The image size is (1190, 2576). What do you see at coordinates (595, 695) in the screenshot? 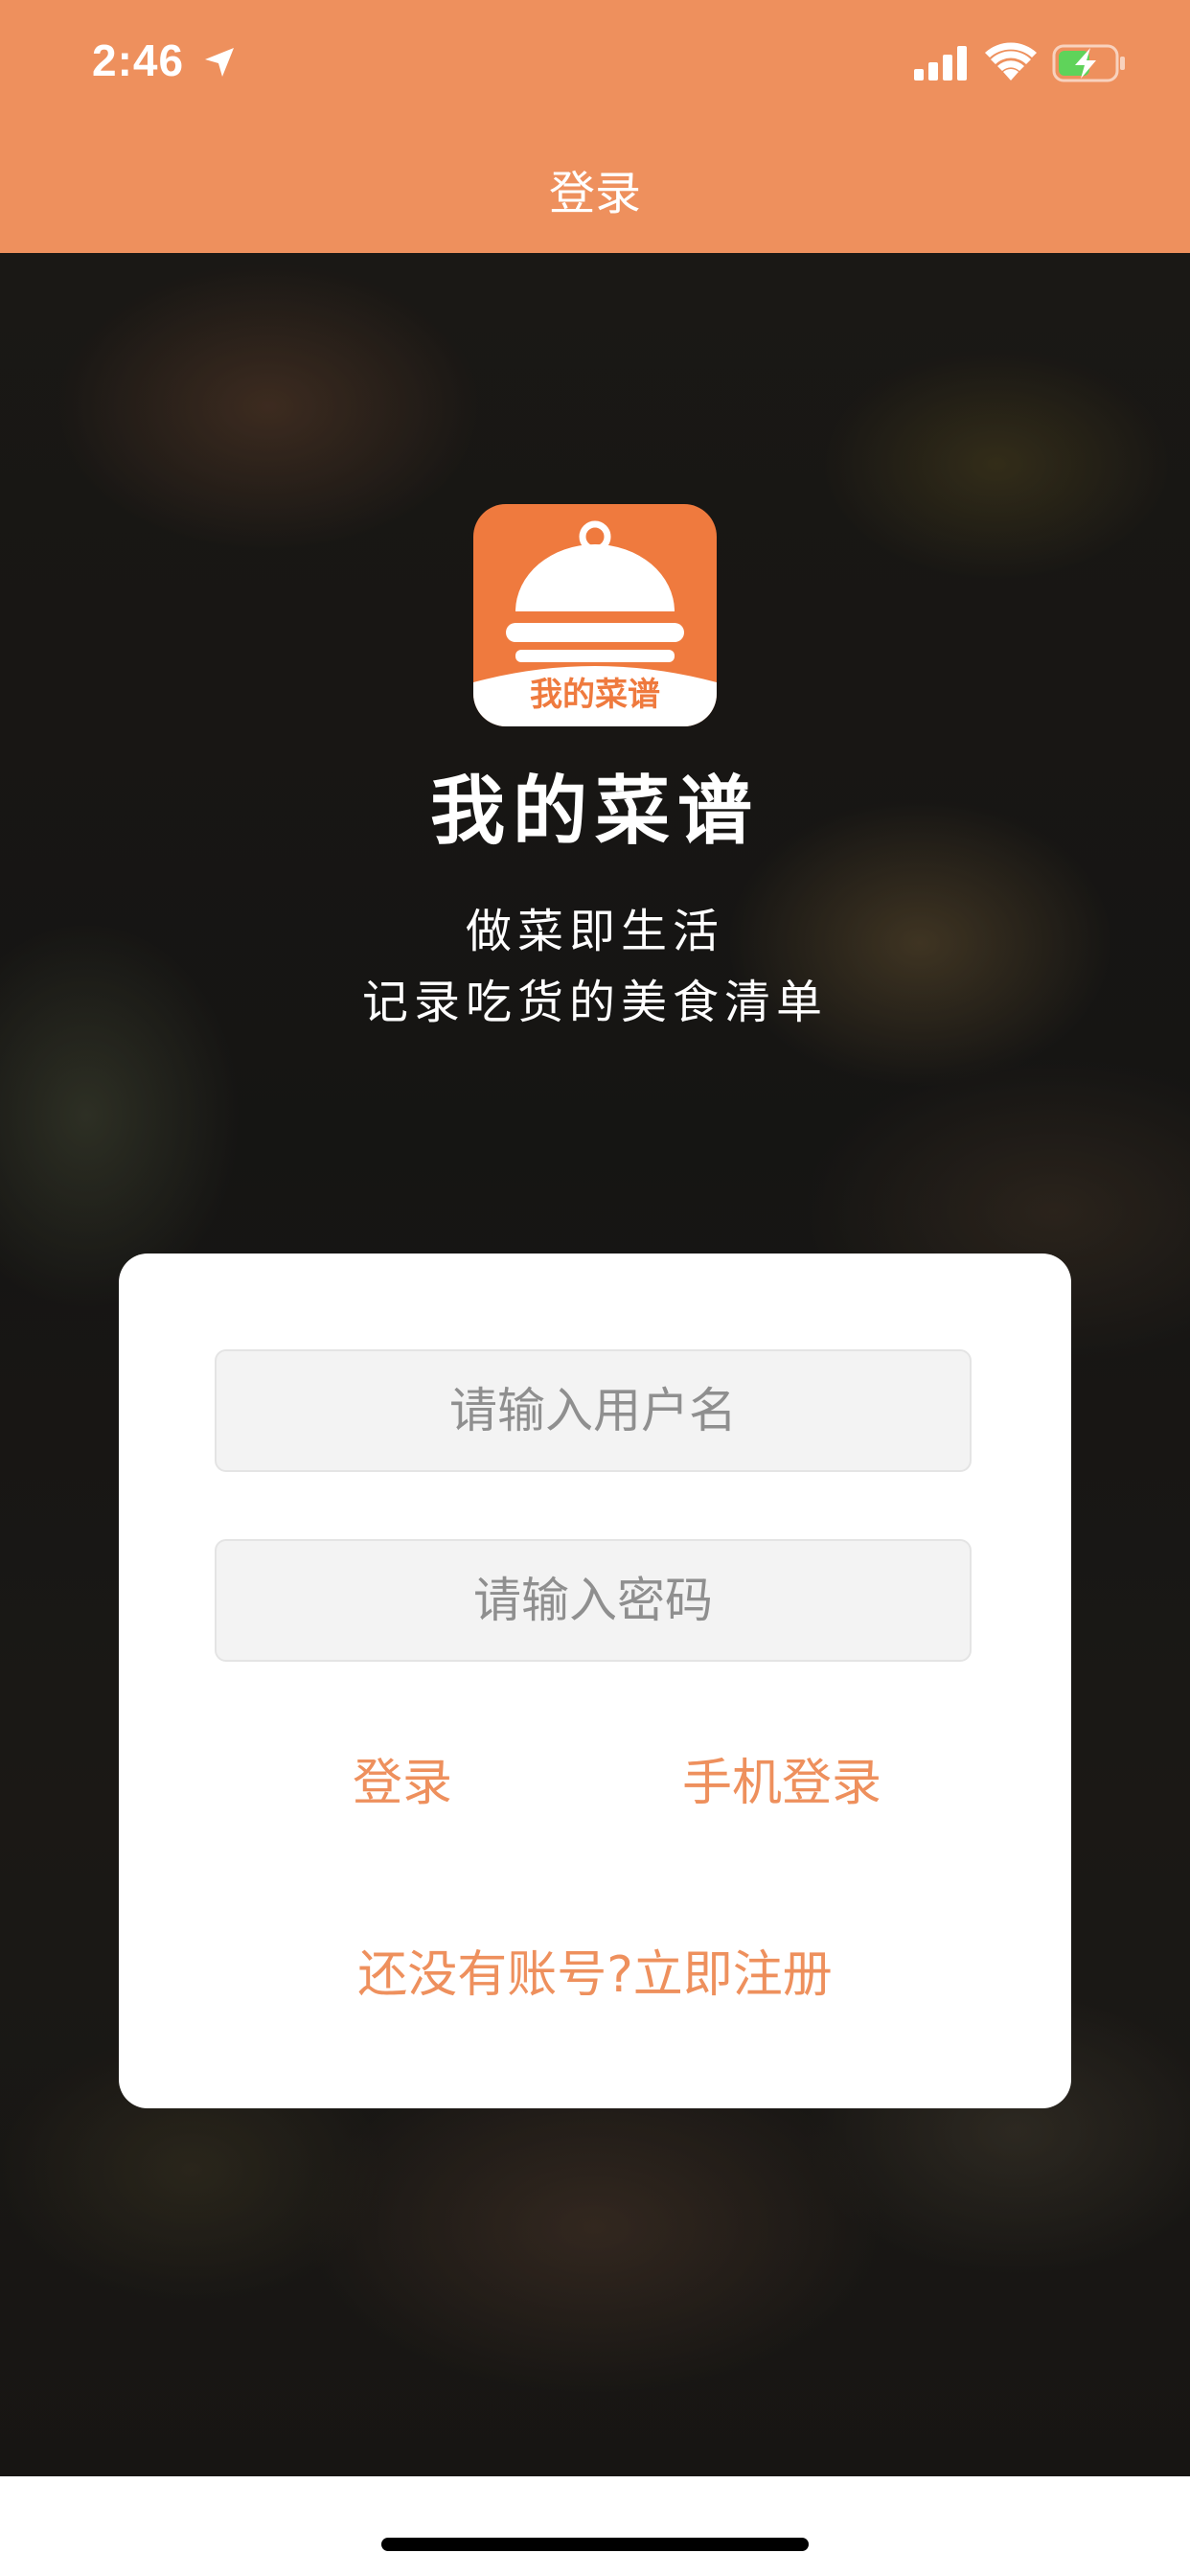
I see `logo-text: 我的菜谱` at bounding box center [595, 695].